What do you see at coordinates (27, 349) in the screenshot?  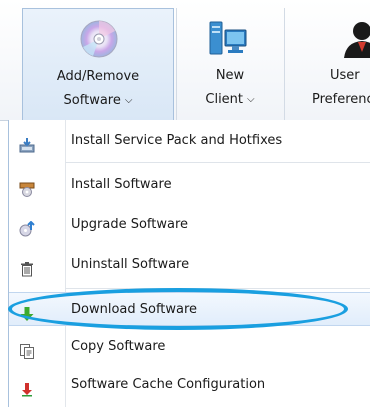 I see `copy-document-icon` at bounding box center [27, 349].